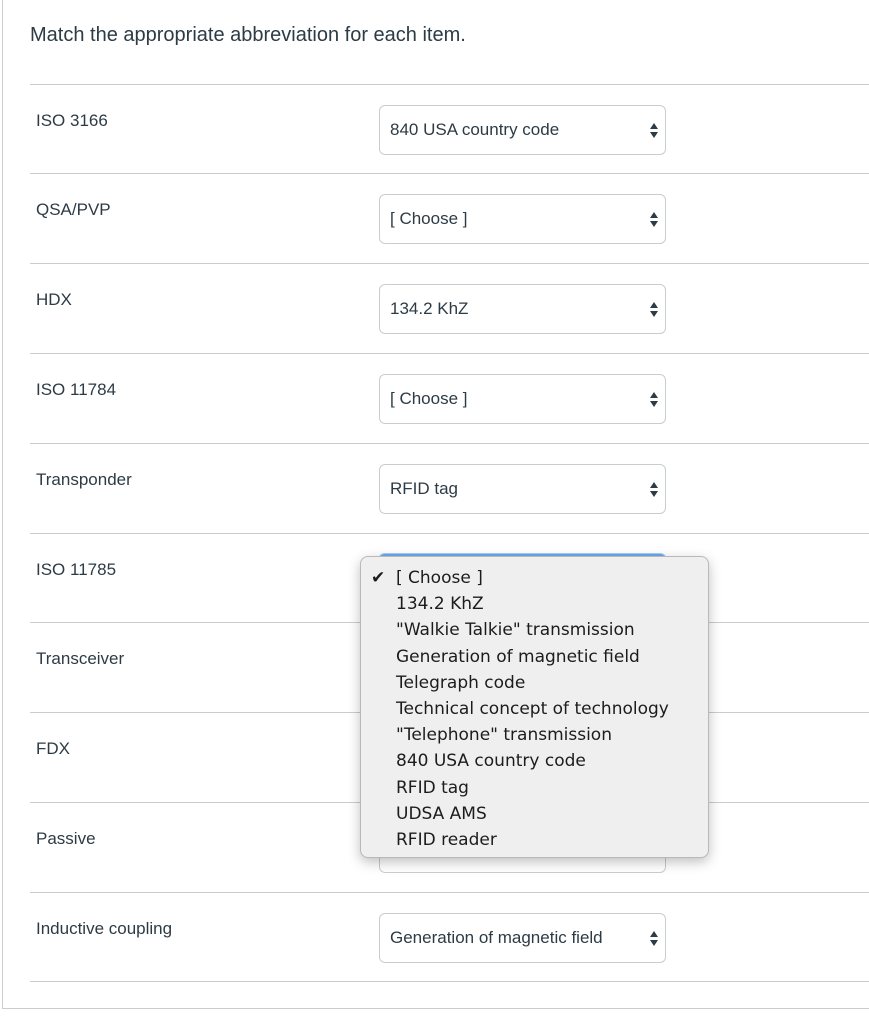 The width and height of the screenshot is (869, 1024). Describe the element at coordinates (66, 838) in the screenshot. I see `match-item-label: Passive` at that location.